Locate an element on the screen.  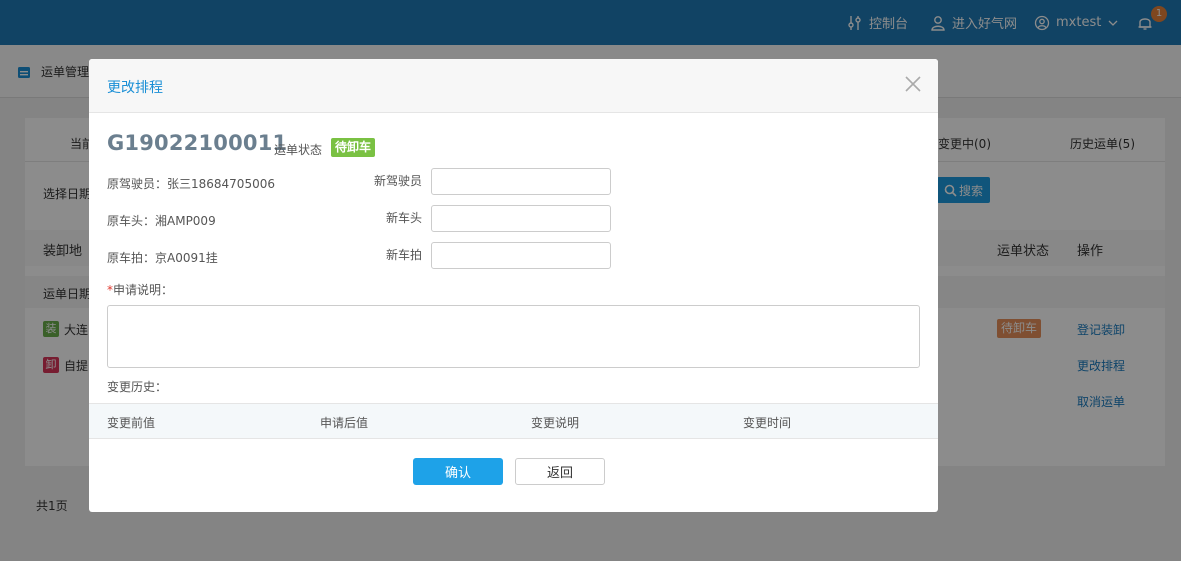
history-table-header: 变更前值 申请后值 变更说明 变更时间 is located at coordinates (513, 421).